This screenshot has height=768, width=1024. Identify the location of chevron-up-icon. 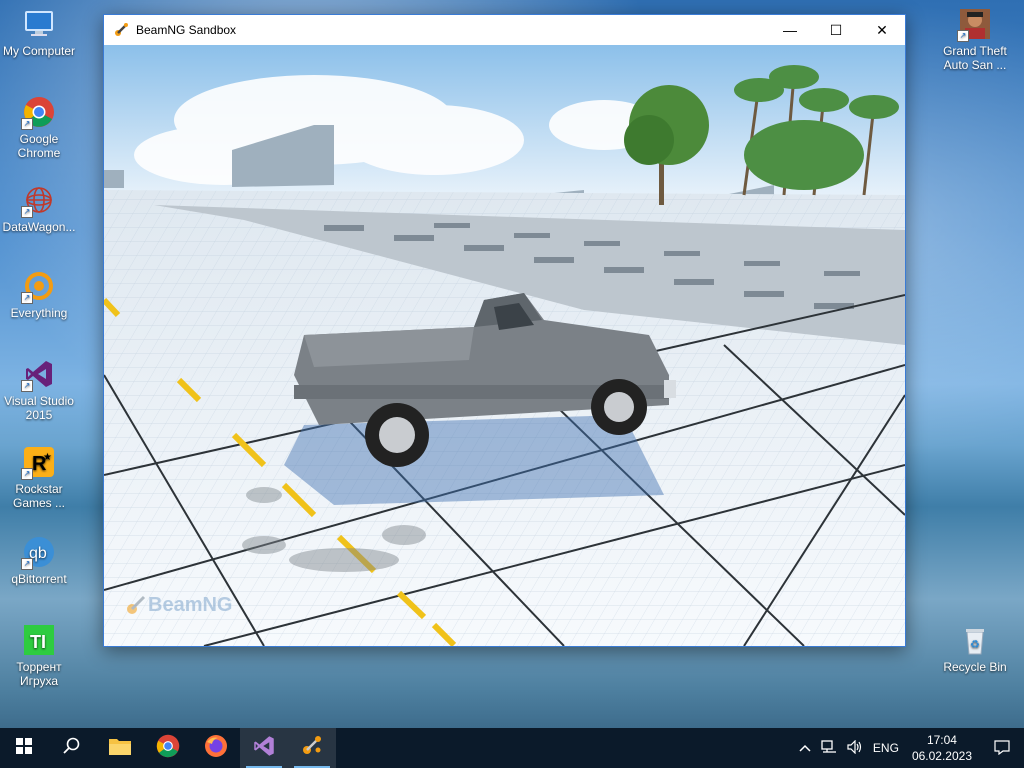
(805, 748).